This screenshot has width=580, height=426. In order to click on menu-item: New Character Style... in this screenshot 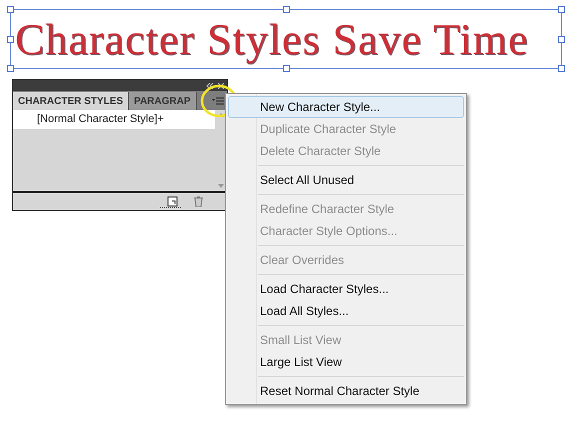, I will do `click(346, 107)`.